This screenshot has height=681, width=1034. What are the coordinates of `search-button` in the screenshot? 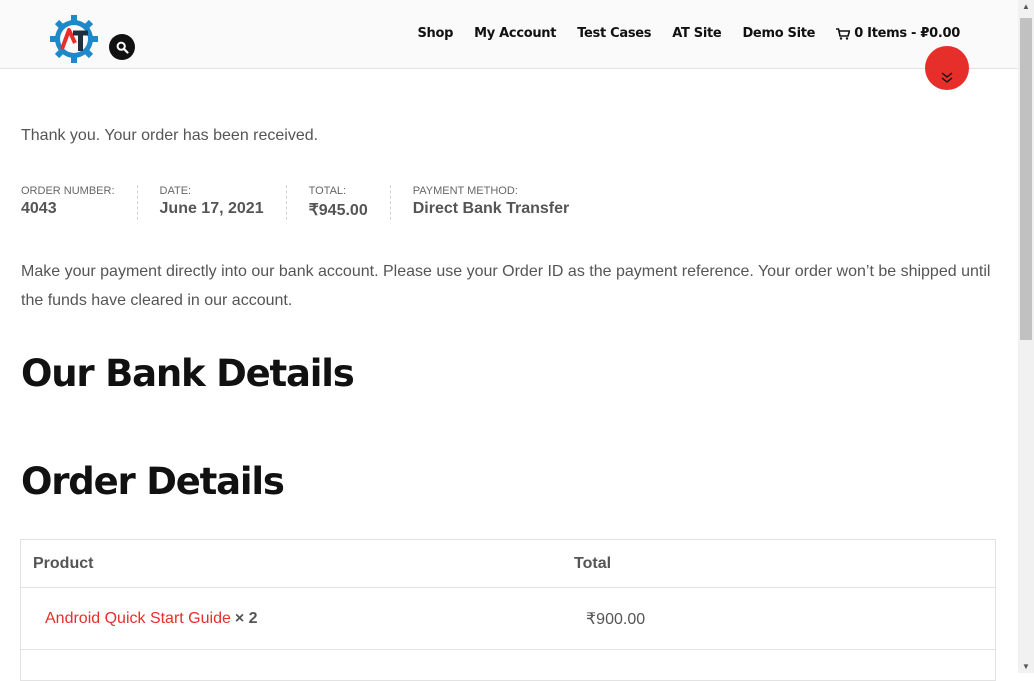 It's located at (122, 47).